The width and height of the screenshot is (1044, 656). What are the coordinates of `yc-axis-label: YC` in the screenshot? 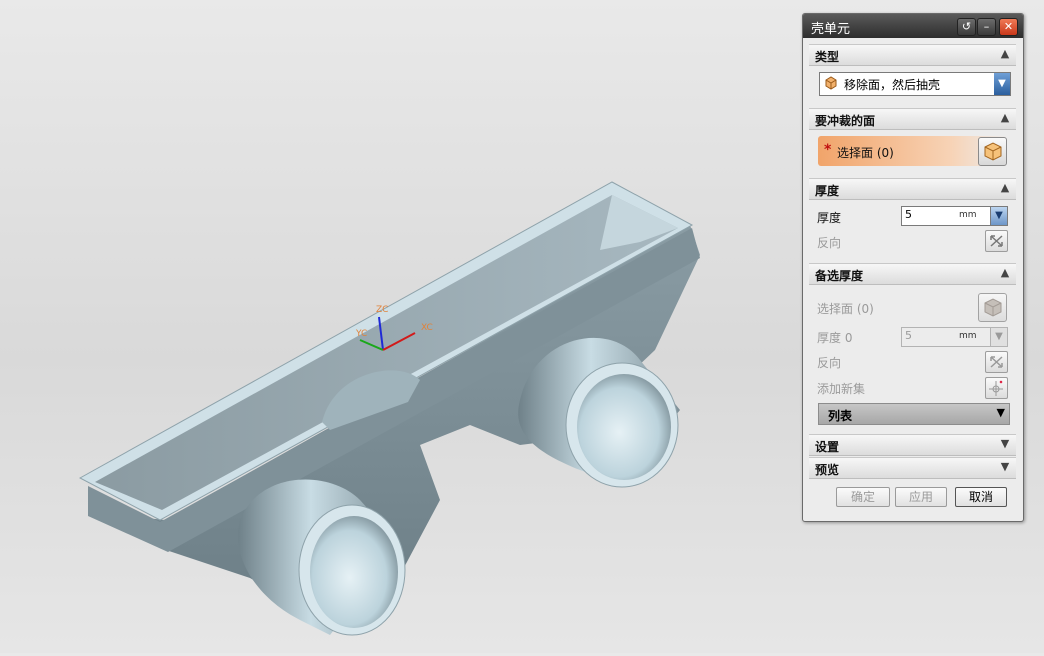 It's located at (361, 334).